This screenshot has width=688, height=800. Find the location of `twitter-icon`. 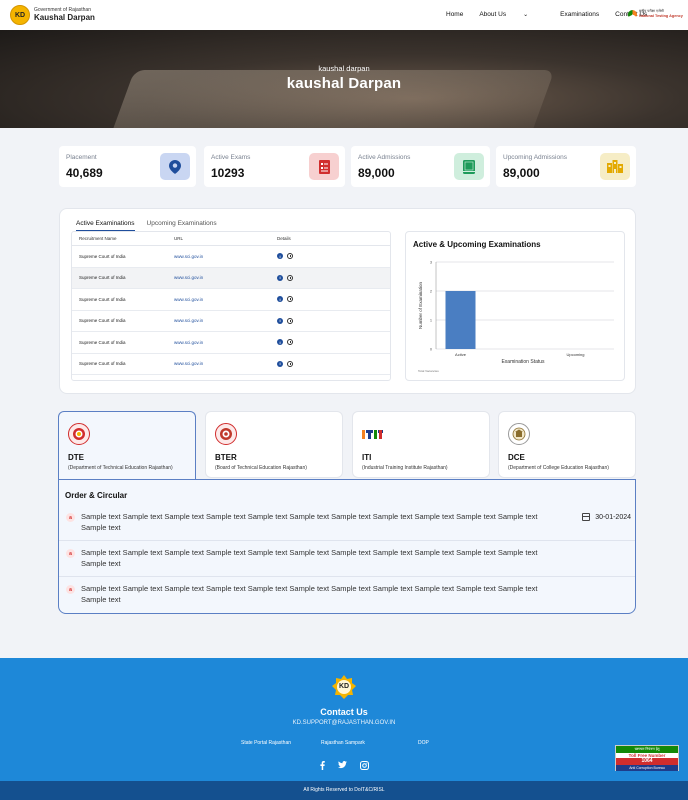

twitter-icon is located at coordinates (342, 765).